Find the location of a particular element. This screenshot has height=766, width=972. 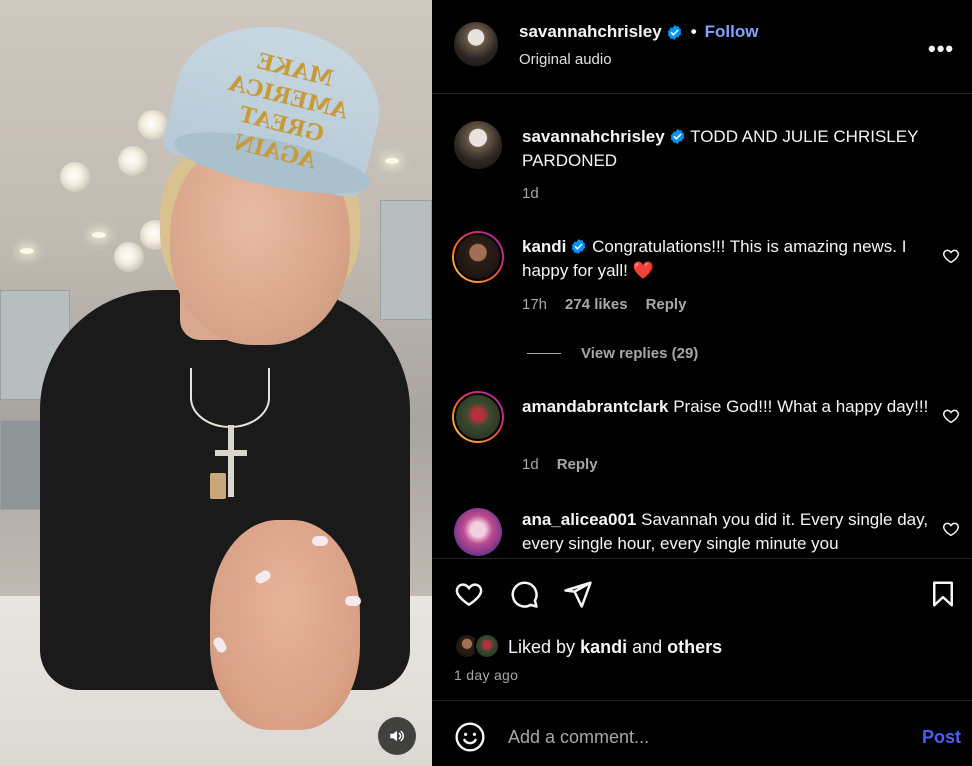

comment-likes: 274 likes is located at coordinates (596, 304).